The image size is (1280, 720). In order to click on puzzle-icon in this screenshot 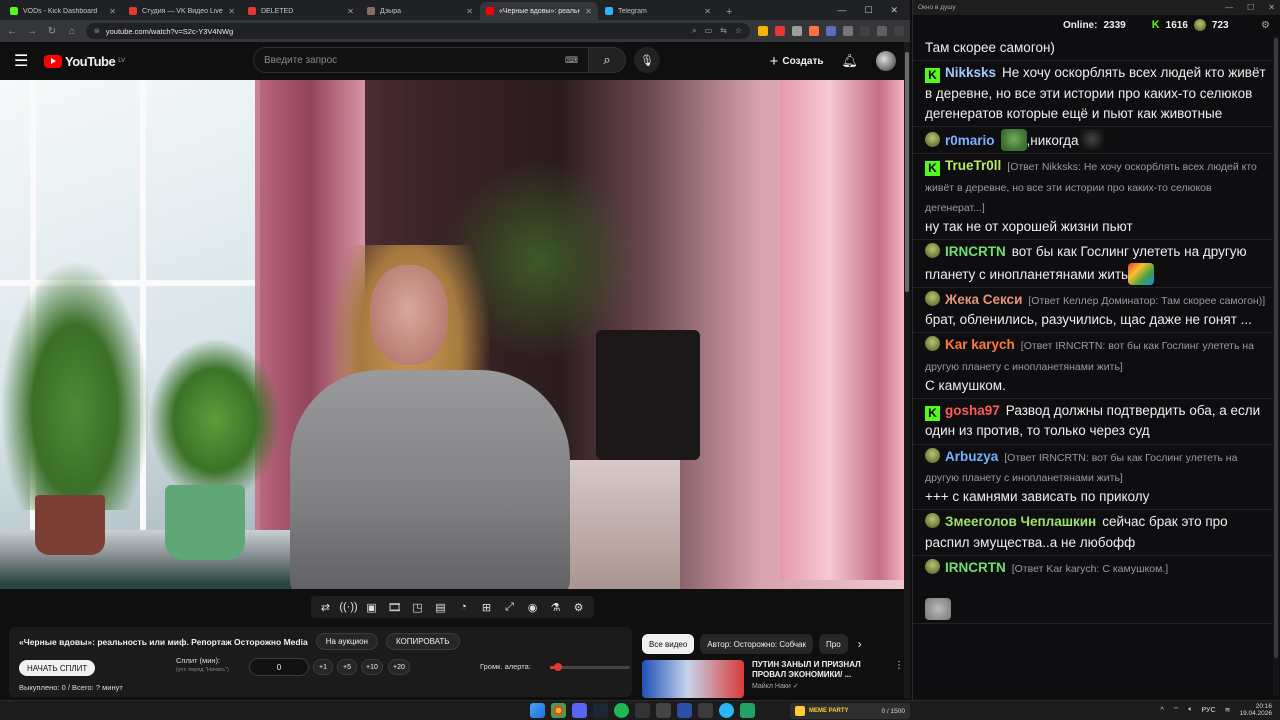, I will do `click(848, 31)`.